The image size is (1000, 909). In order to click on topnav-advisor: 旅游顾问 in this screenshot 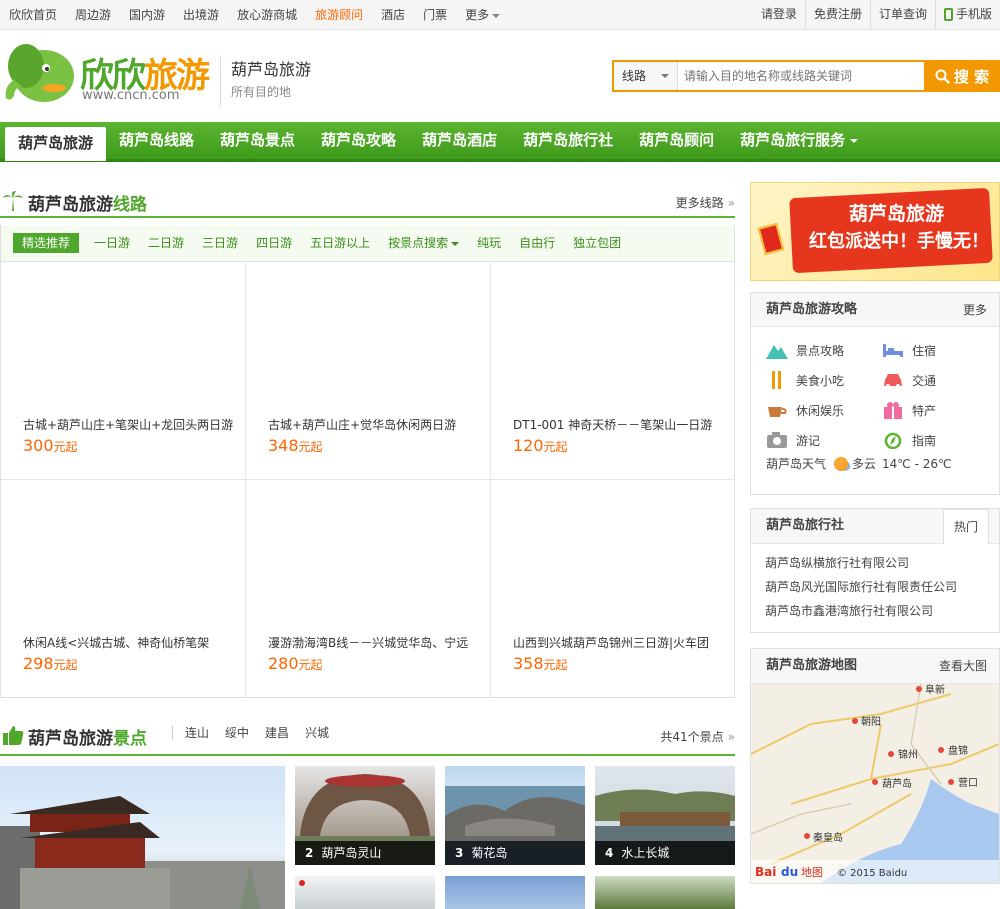, I will do `click(339, 15)`.